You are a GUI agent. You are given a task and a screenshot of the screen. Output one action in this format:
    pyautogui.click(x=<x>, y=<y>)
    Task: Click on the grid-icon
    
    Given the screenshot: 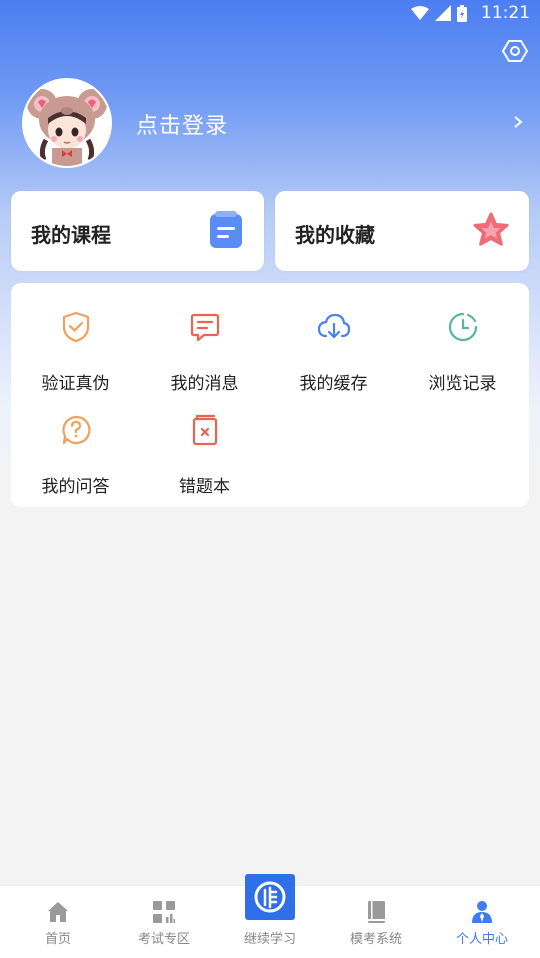 What is the action you would take?
    pyautogui.click(x=164, y=912)
    